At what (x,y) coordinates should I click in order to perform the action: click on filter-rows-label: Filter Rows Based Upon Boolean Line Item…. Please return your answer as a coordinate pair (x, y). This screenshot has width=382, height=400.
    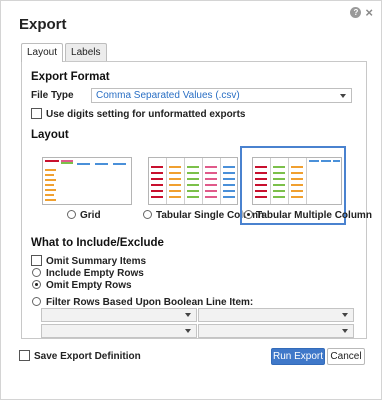
    Looking at the image, I should click on (150, 302).